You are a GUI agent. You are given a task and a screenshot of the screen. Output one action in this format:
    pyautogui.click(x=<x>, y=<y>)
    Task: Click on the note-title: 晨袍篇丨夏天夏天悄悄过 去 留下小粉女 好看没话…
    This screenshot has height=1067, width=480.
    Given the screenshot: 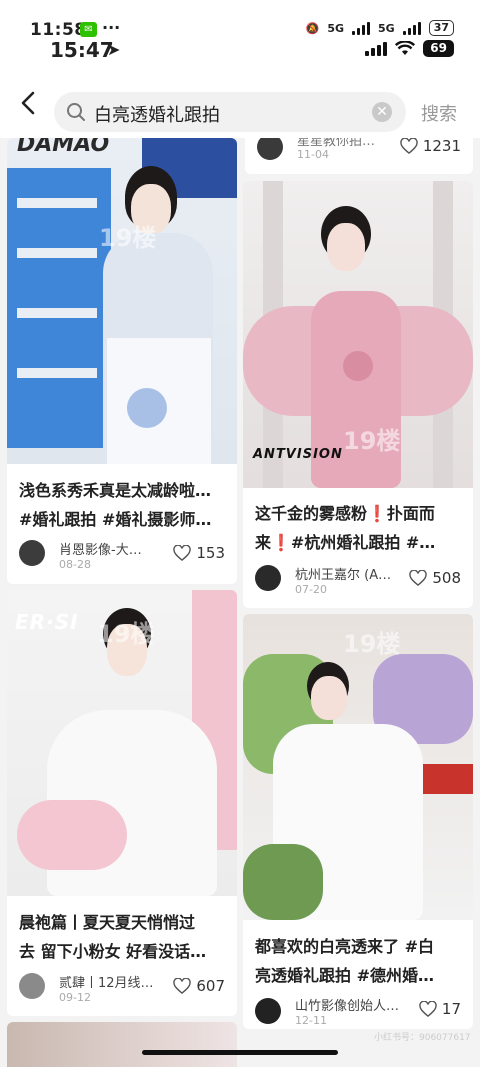 What is the action you would take?
    pyautogui.click(x=113, y=937)
    